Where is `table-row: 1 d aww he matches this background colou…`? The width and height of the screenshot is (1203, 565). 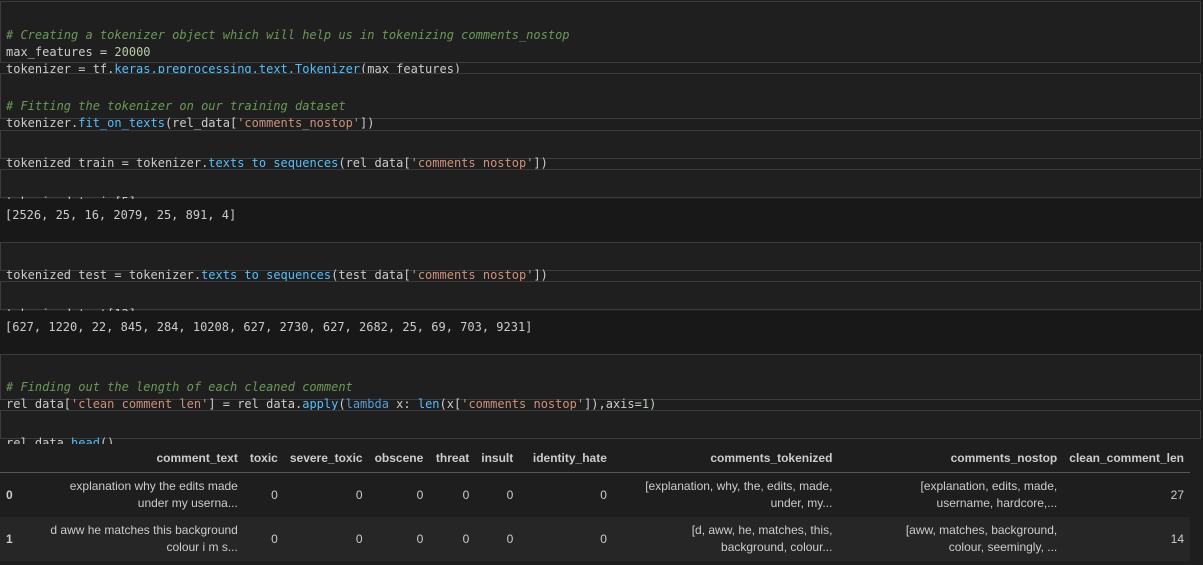
table-row: 1 d aww he matches this background colou… is located at coordinates (595, 539).